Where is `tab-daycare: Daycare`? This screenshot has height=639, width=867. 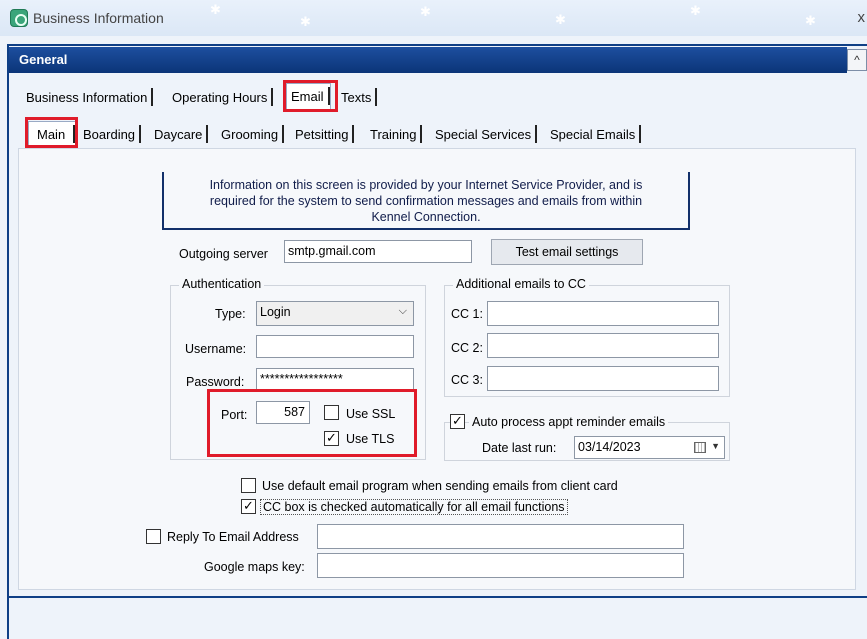
tab-daycare: Daycare is located at coordinates (179, 134).